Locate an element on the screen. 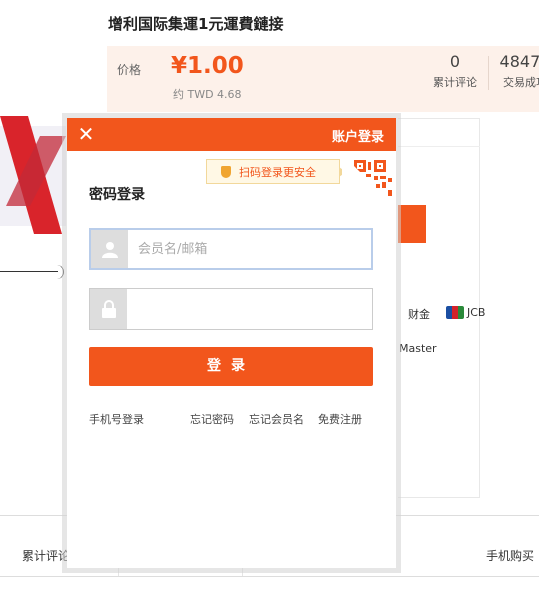  trades-stat: 48479 交易成功 is located at coordinates (517, 71).